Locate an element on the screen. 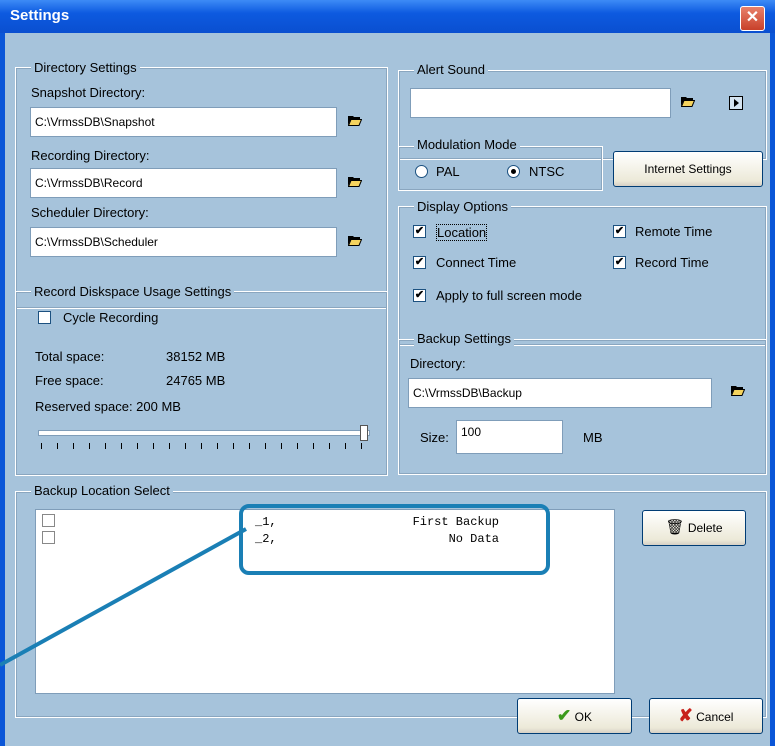 This screenshot has width=775, height=746. connect-time-label: Connect Time is located at coordinates (476, 262).